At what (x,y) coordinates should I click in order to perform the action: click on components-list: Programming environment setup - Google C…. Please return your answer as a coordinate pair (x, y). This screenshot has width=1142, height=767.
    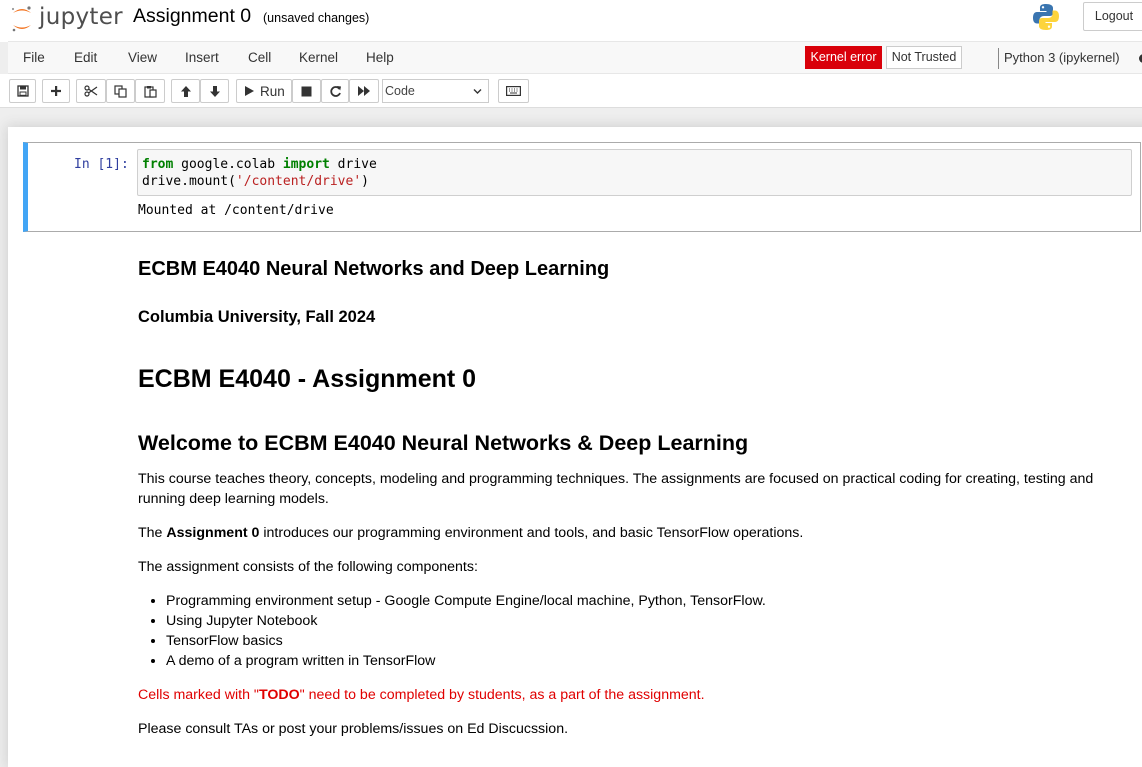
    Looking at the image, I should click on (452, 631).